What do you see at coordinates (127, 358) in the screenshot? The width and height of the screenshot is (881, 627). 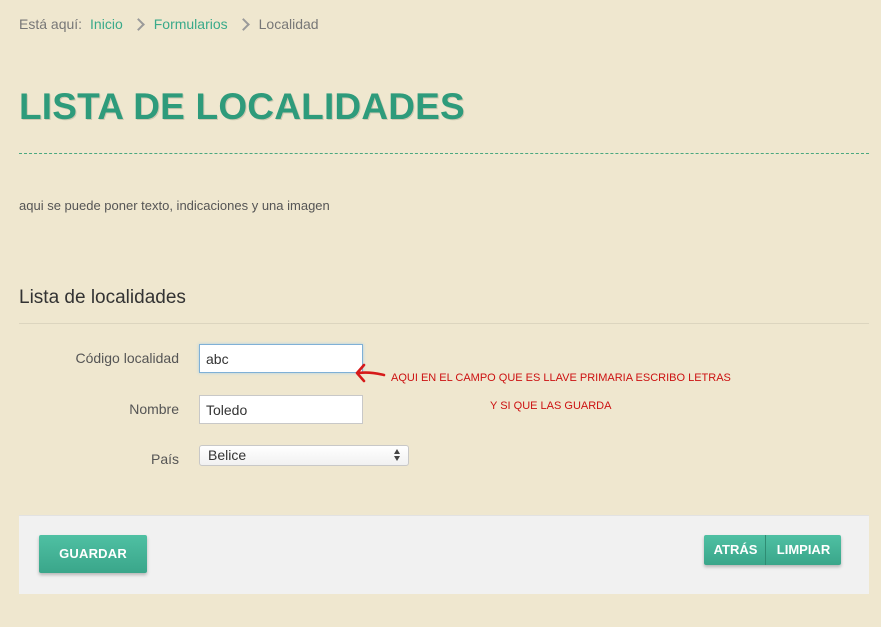 I see `codigo-label: Código localidad` at bounding box center [127, 358].